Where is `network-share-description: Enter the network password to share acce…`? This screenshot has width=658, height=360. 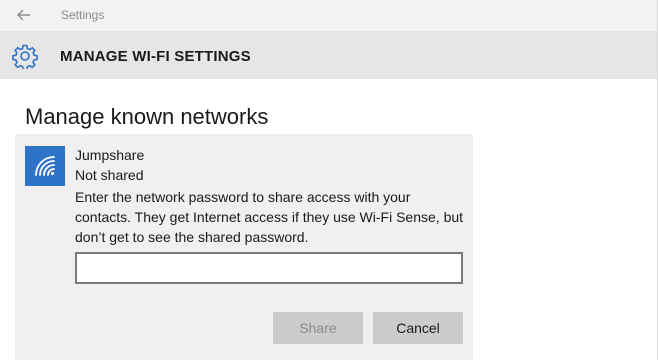
network-share-description: Enter the network password to share acce… is located at coordinates (269, 217).